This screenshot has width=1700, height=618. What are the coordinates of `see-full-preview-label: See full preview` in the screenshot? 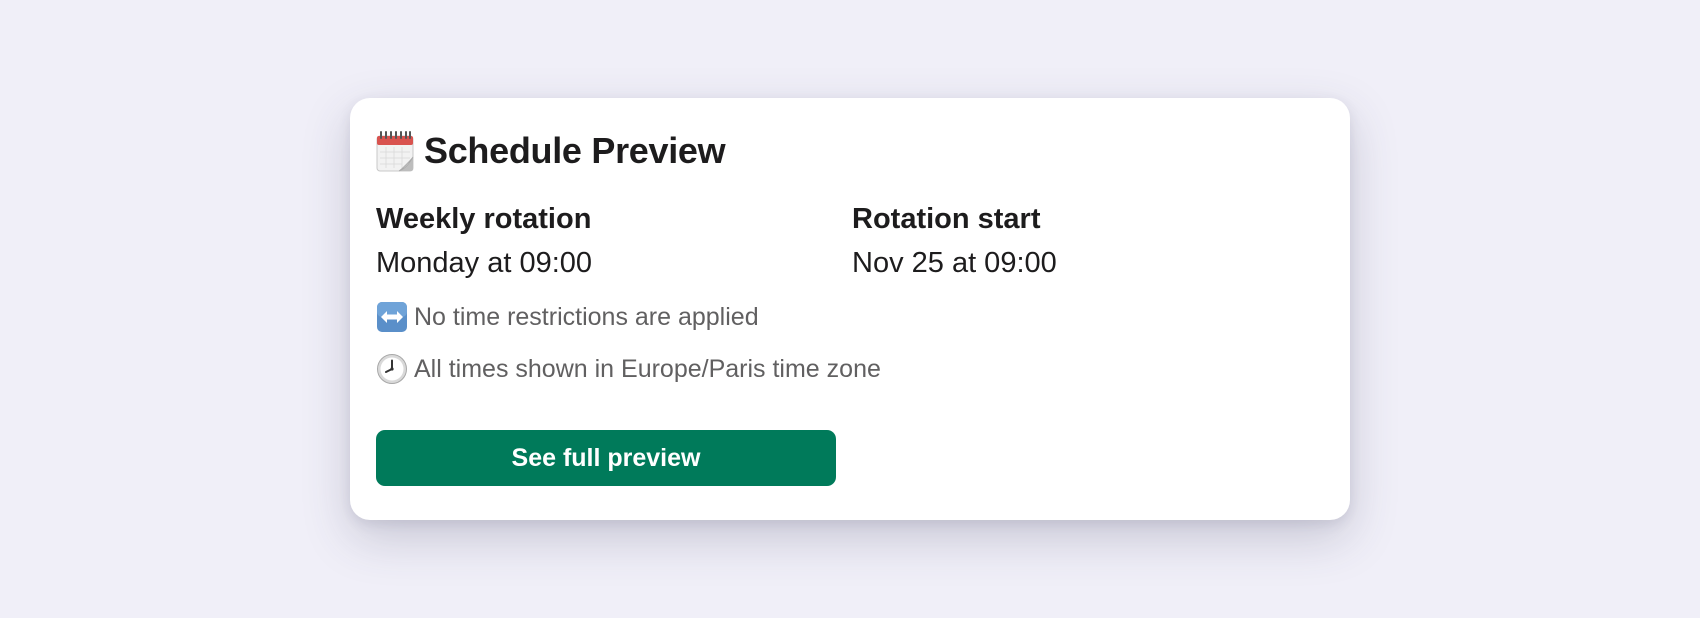 It's located at (606, 457).